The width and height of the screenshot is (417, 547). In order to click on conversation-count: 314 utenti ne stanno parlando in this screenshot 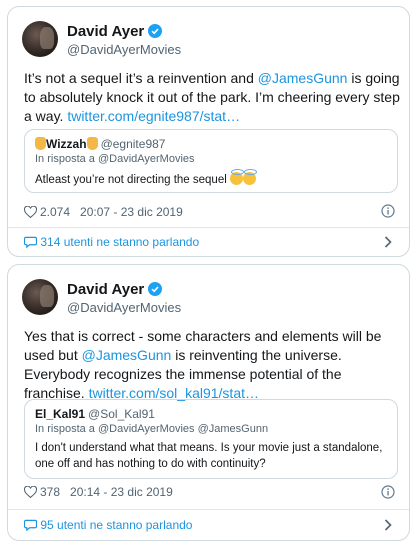, I will do `click(119, 242)`.